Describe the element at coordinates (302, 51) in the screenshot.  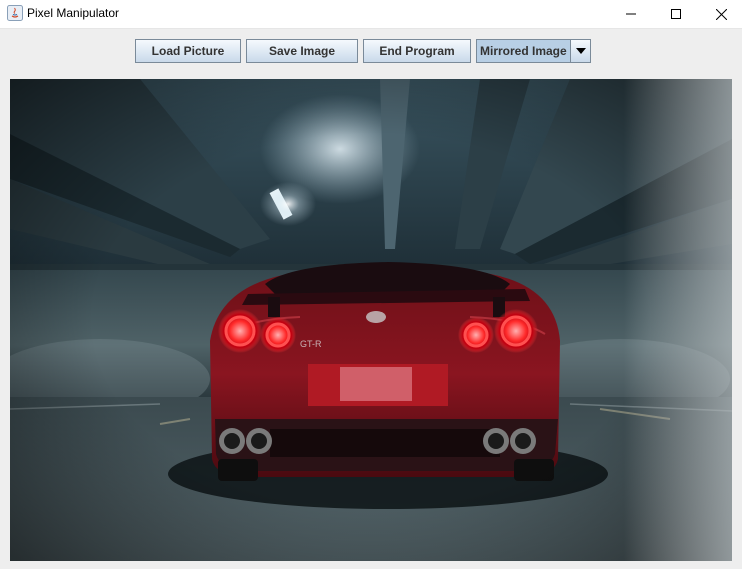
I see `save-image-button: Save Image` at that location.